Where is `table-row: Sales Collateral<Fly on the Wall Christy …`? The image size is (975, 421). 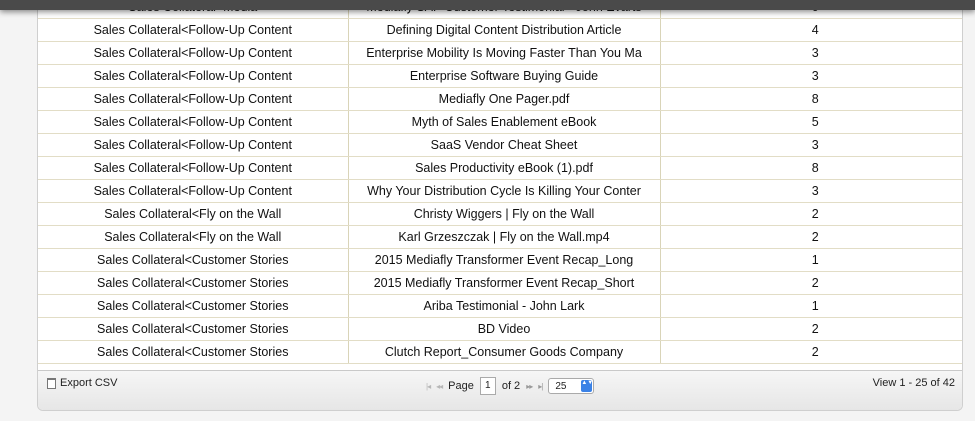
table-row: Sales Collateral<Fly on the Wall Christy … is located at coordinates (500, 214).